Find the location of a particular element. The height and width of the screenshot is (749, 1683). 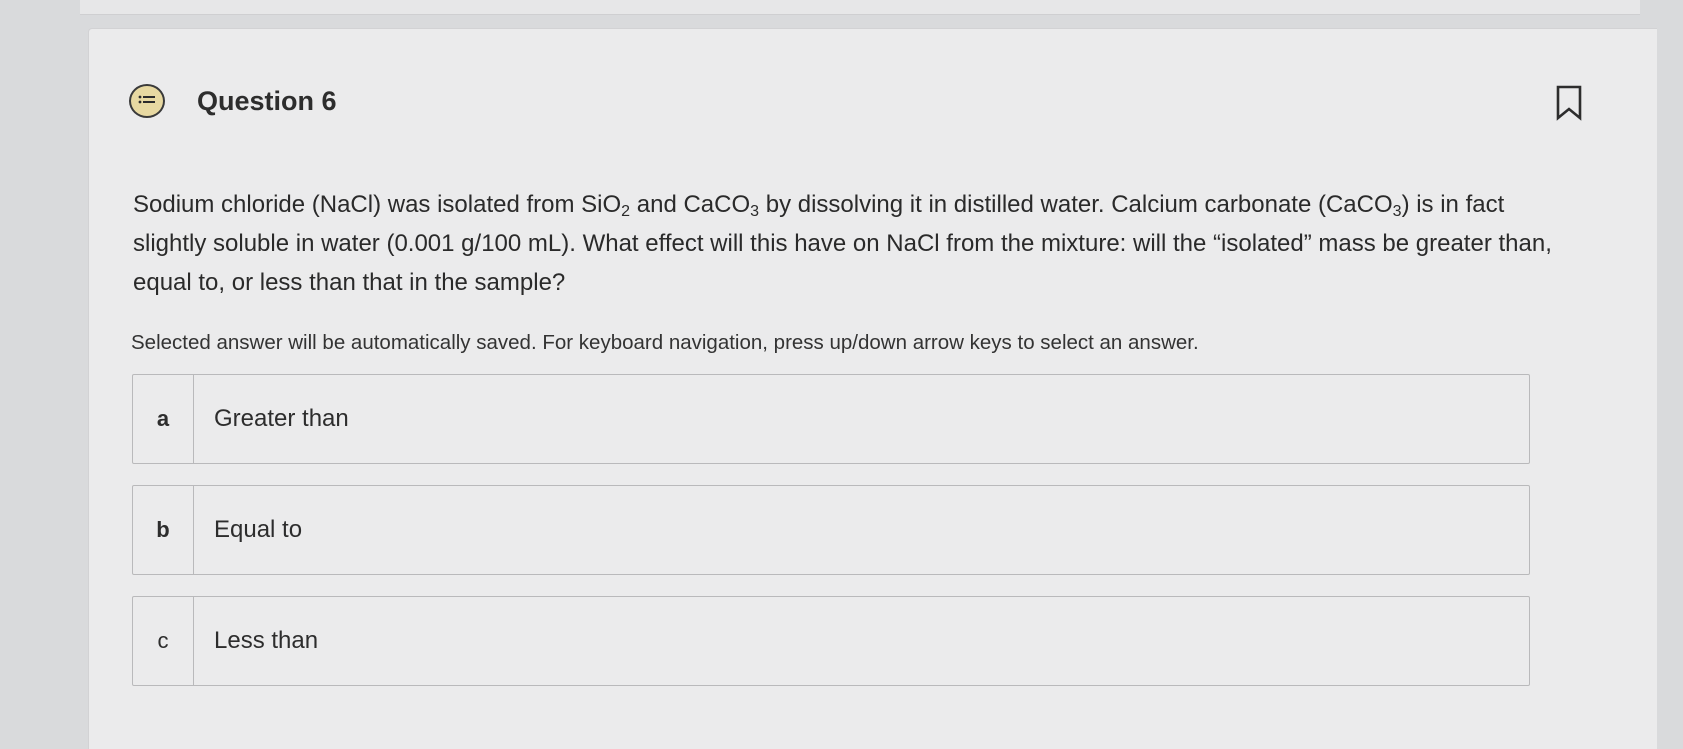

prompt-text-2: and CaCO is located at coordinates (690, 204).